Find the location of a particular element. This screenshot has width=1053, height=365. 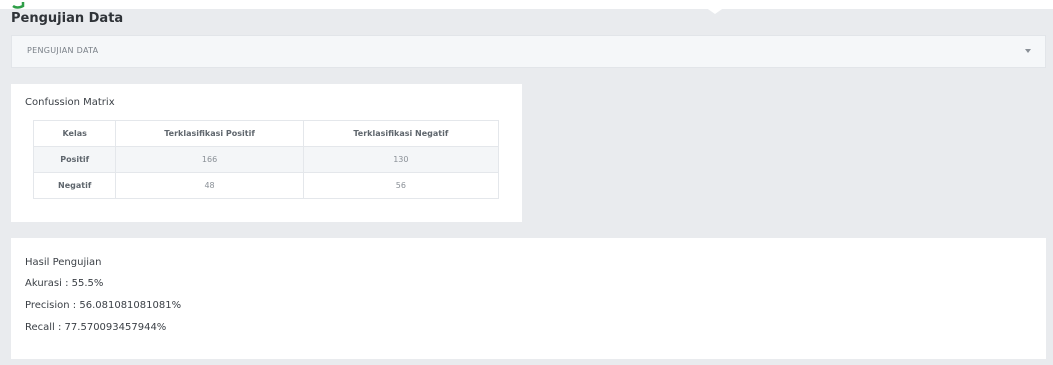

recall-value: Recall : 77.570093457944% is located at coordinates (96, 327).